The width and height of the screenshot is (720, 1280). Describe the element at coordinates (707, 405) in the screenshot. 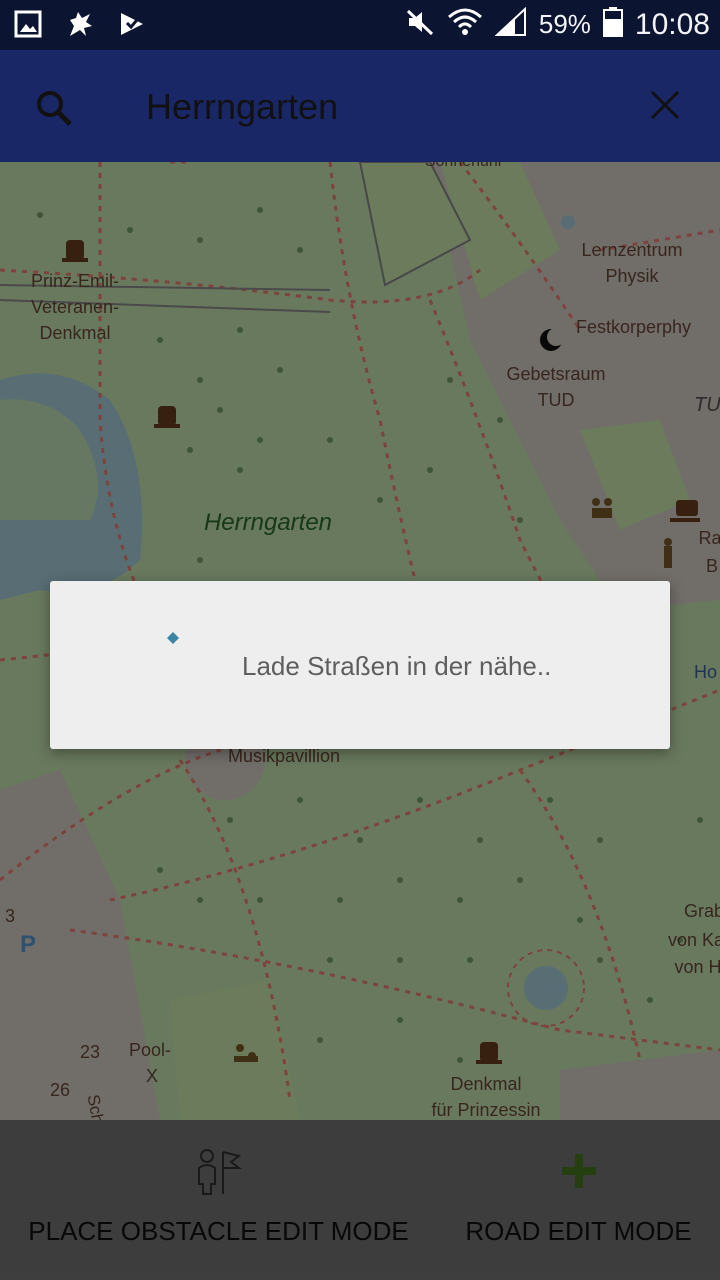

I see `map-label-tu: TU De` at that location.